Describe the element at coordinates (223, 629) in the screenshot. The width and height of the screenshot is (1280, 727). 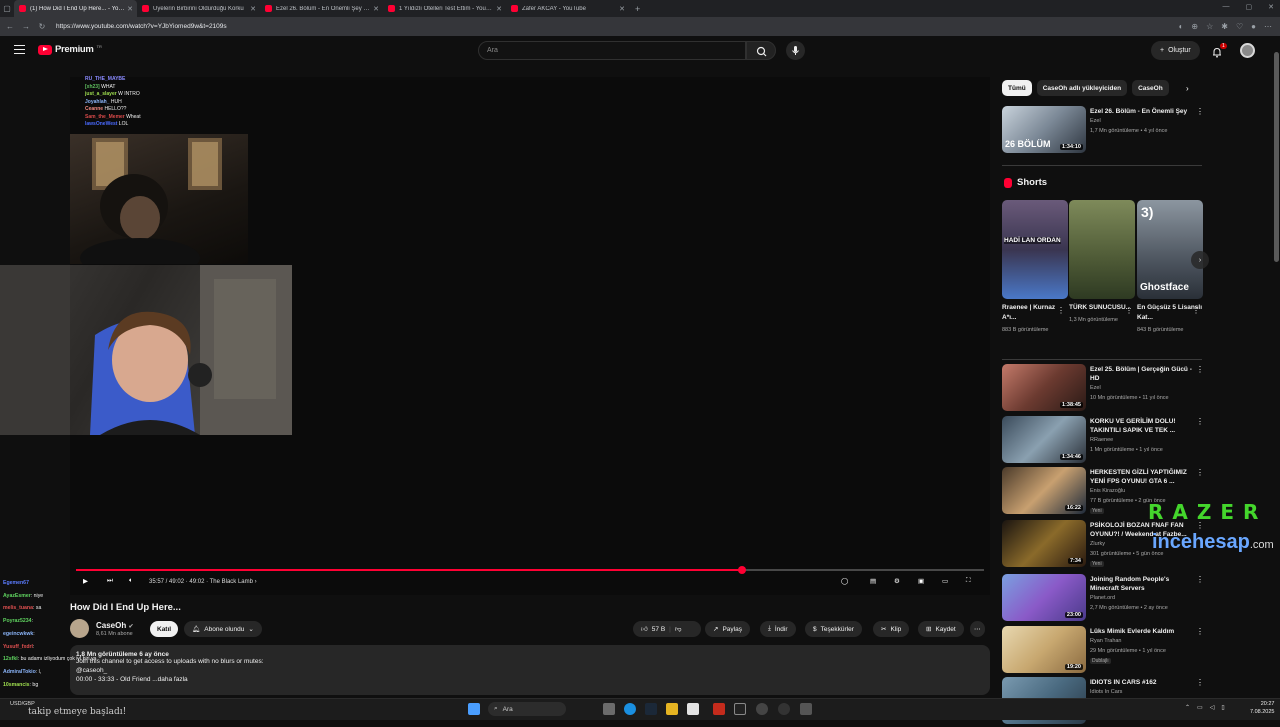
I see `subscribed-button: 🔔︎ Abone olundu ⌄` at that location.